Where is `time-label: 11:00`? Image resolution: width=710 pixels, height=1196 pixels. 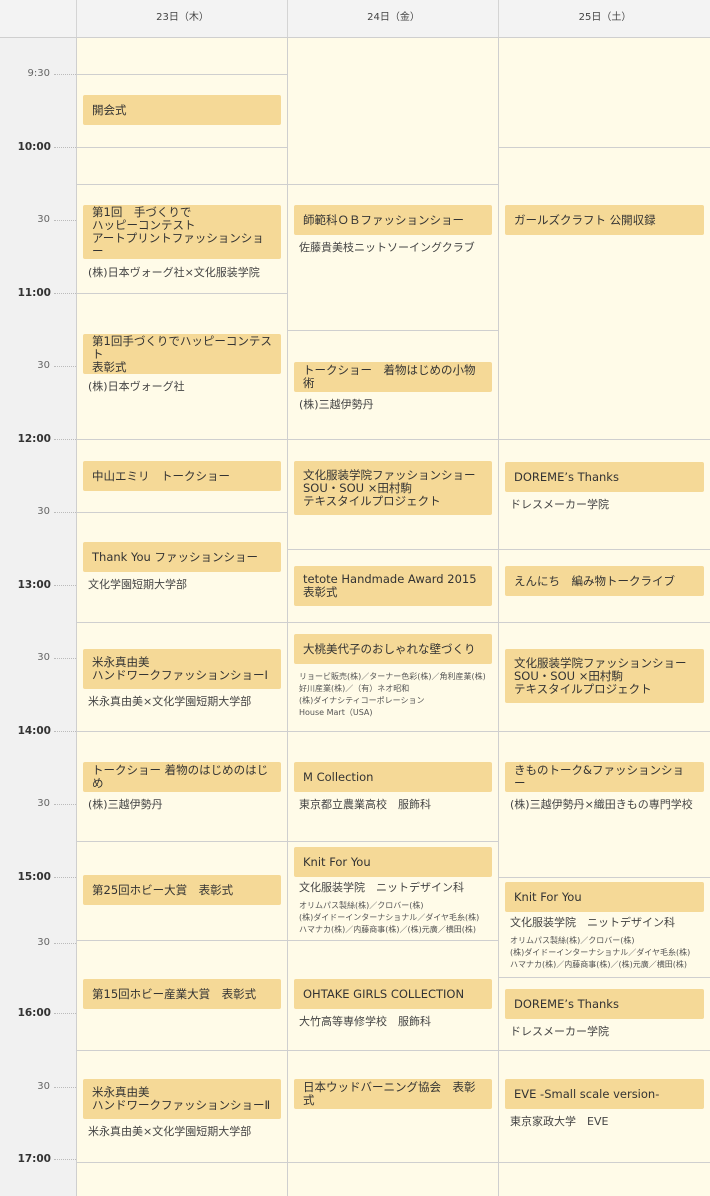 time-label: 11:00 is located at coordinates (38, 293).